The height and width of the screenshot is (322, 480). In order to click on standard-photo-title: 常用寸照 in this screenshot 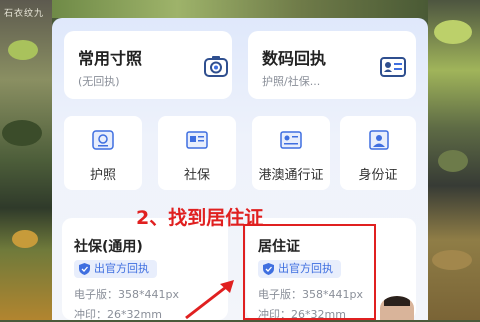, I will do `click(110, 58)`.